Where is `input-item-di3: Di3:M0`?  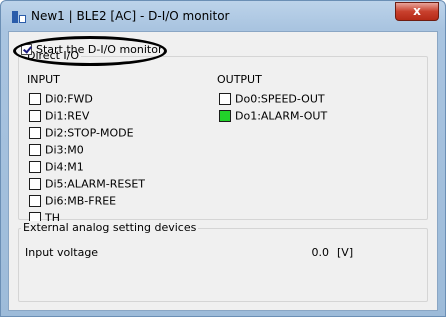
input-item-di3: Di3:M0 is located at coordinates (56, 150).